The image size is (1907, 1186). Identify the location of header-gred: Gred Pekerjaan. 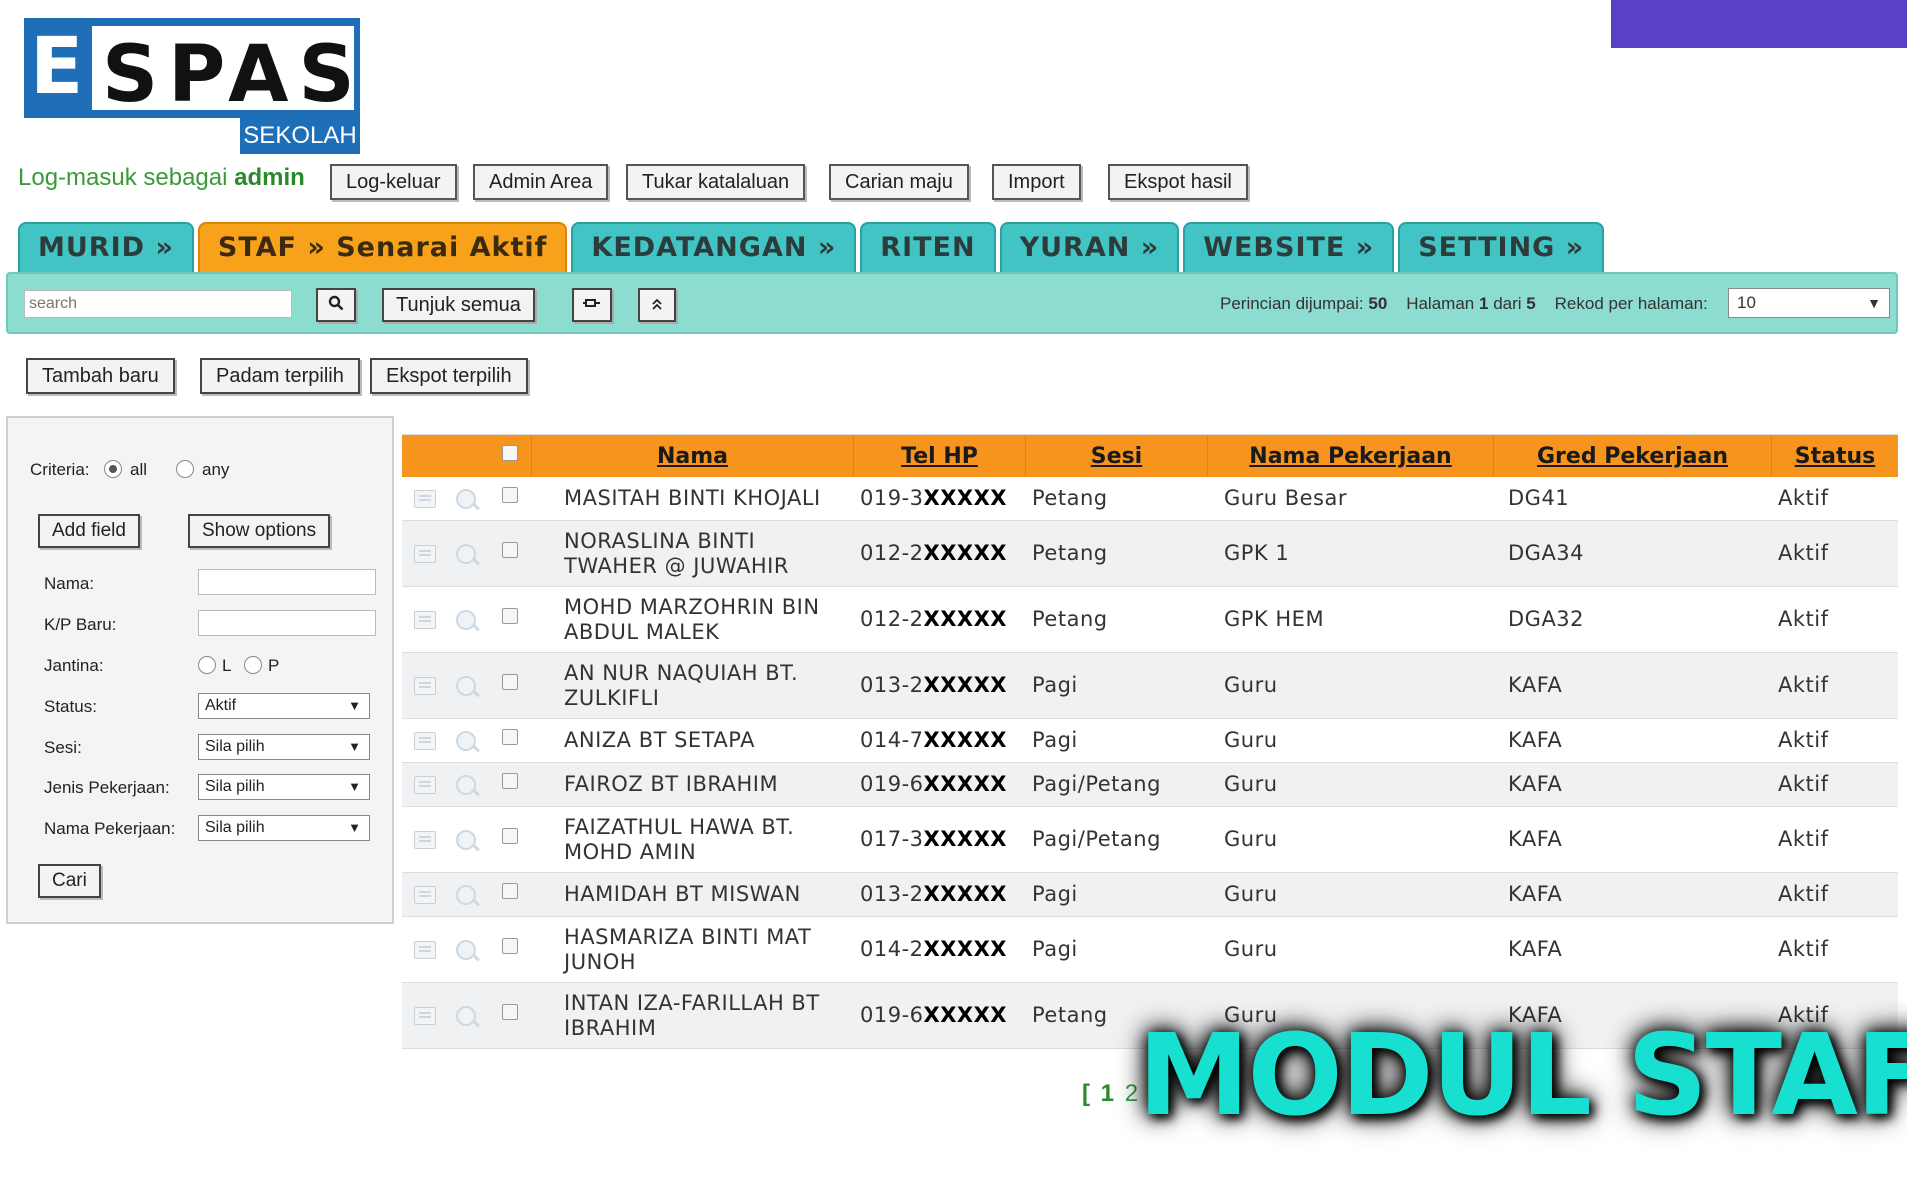
(1633, 456).